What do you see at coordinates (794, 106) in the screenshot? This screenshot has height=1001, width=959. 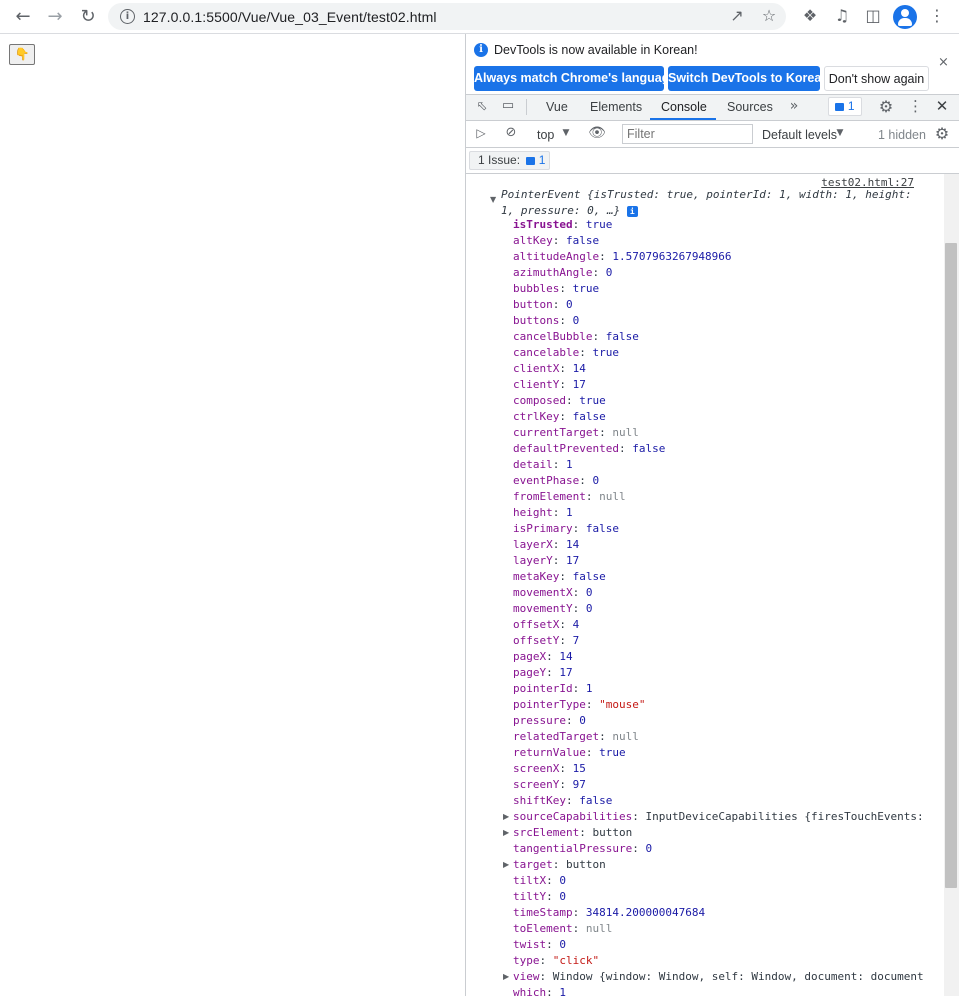 I see `more-tabs-icon: »` at bounding box center [794, 106].